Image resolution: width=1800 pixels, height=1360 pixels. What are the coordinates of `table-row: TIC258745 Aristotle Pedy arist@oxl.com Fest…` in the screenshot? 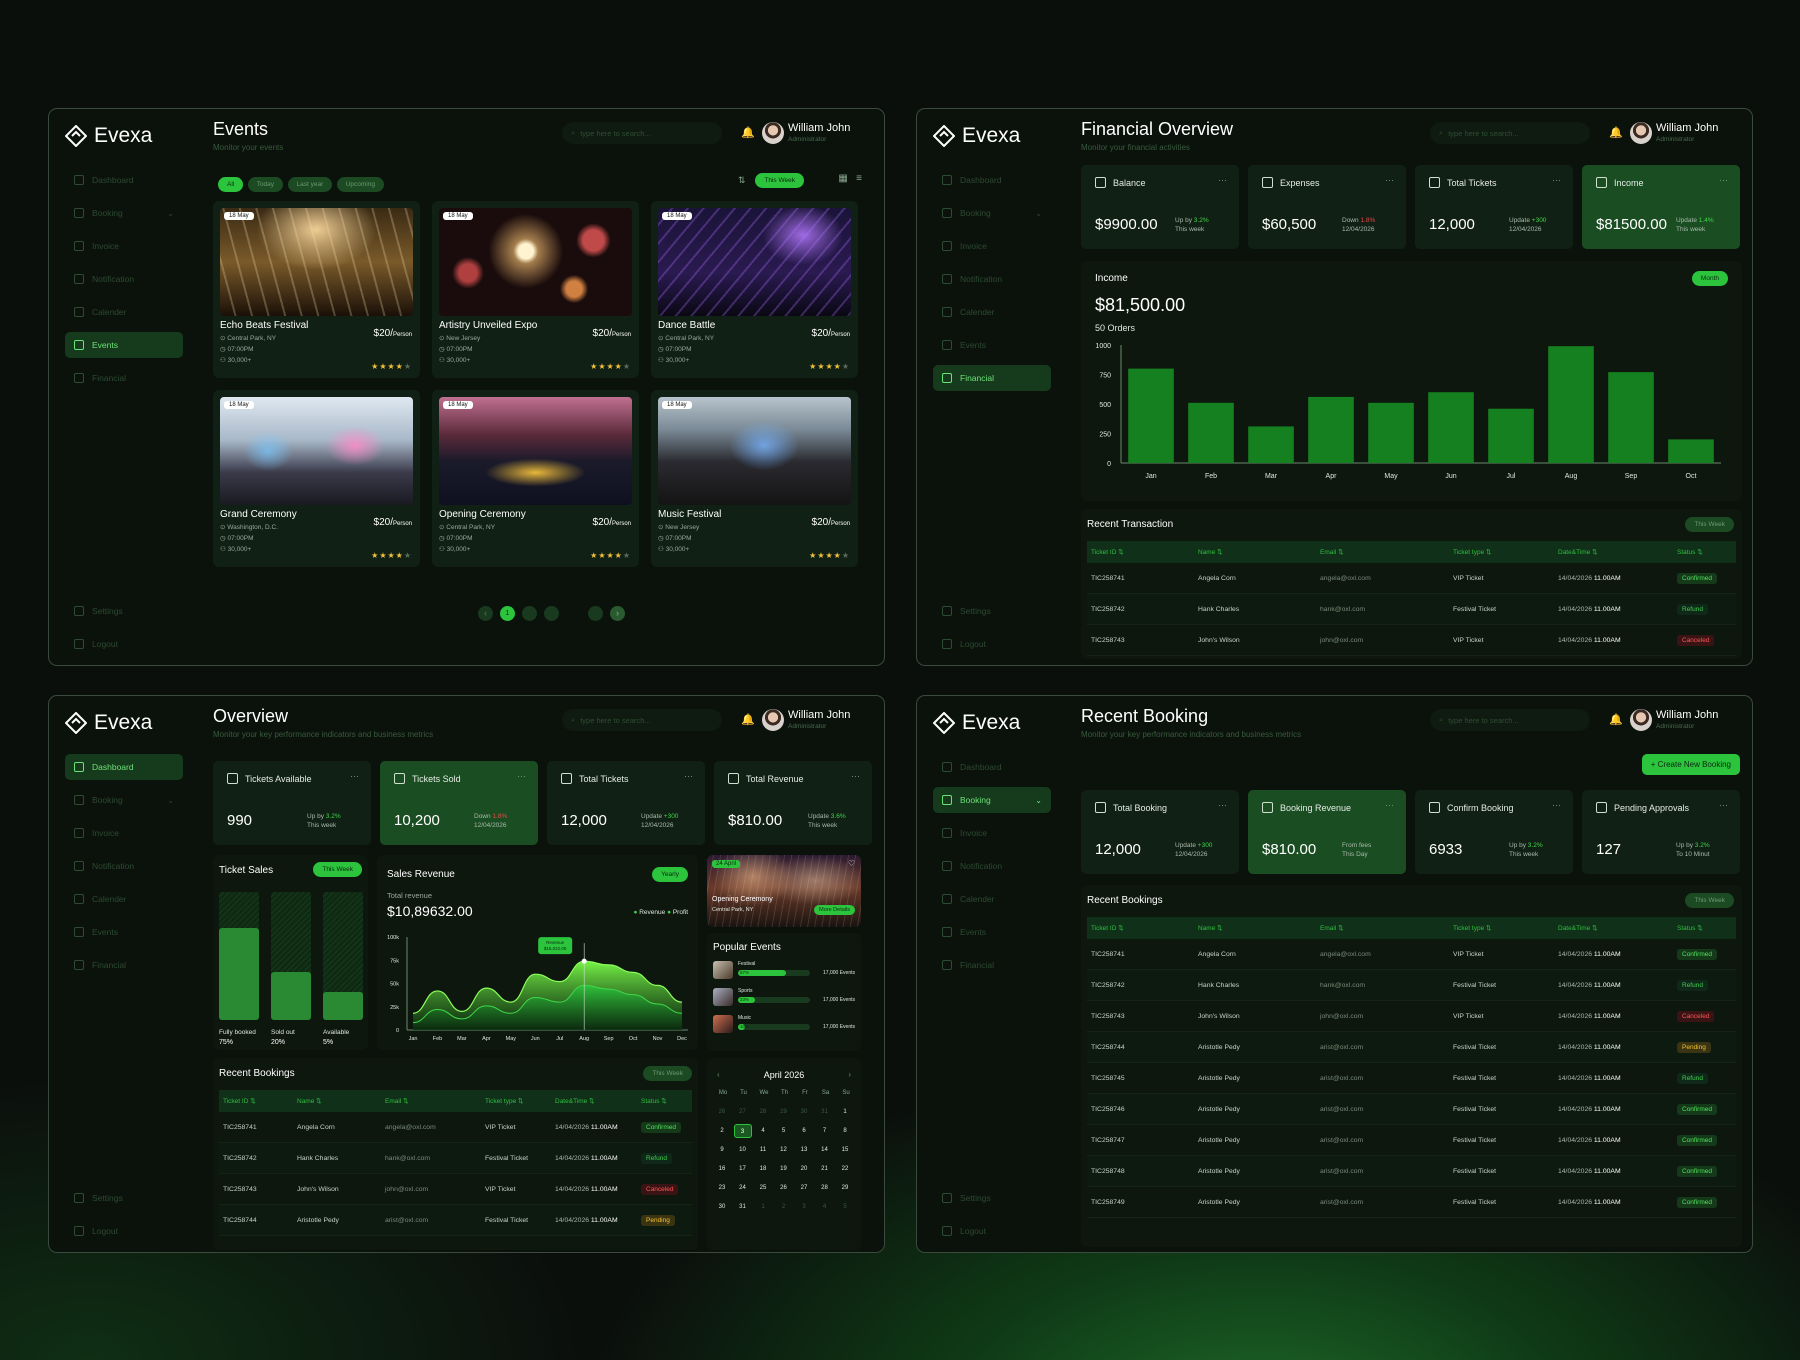 It's located at (1411, 1078).